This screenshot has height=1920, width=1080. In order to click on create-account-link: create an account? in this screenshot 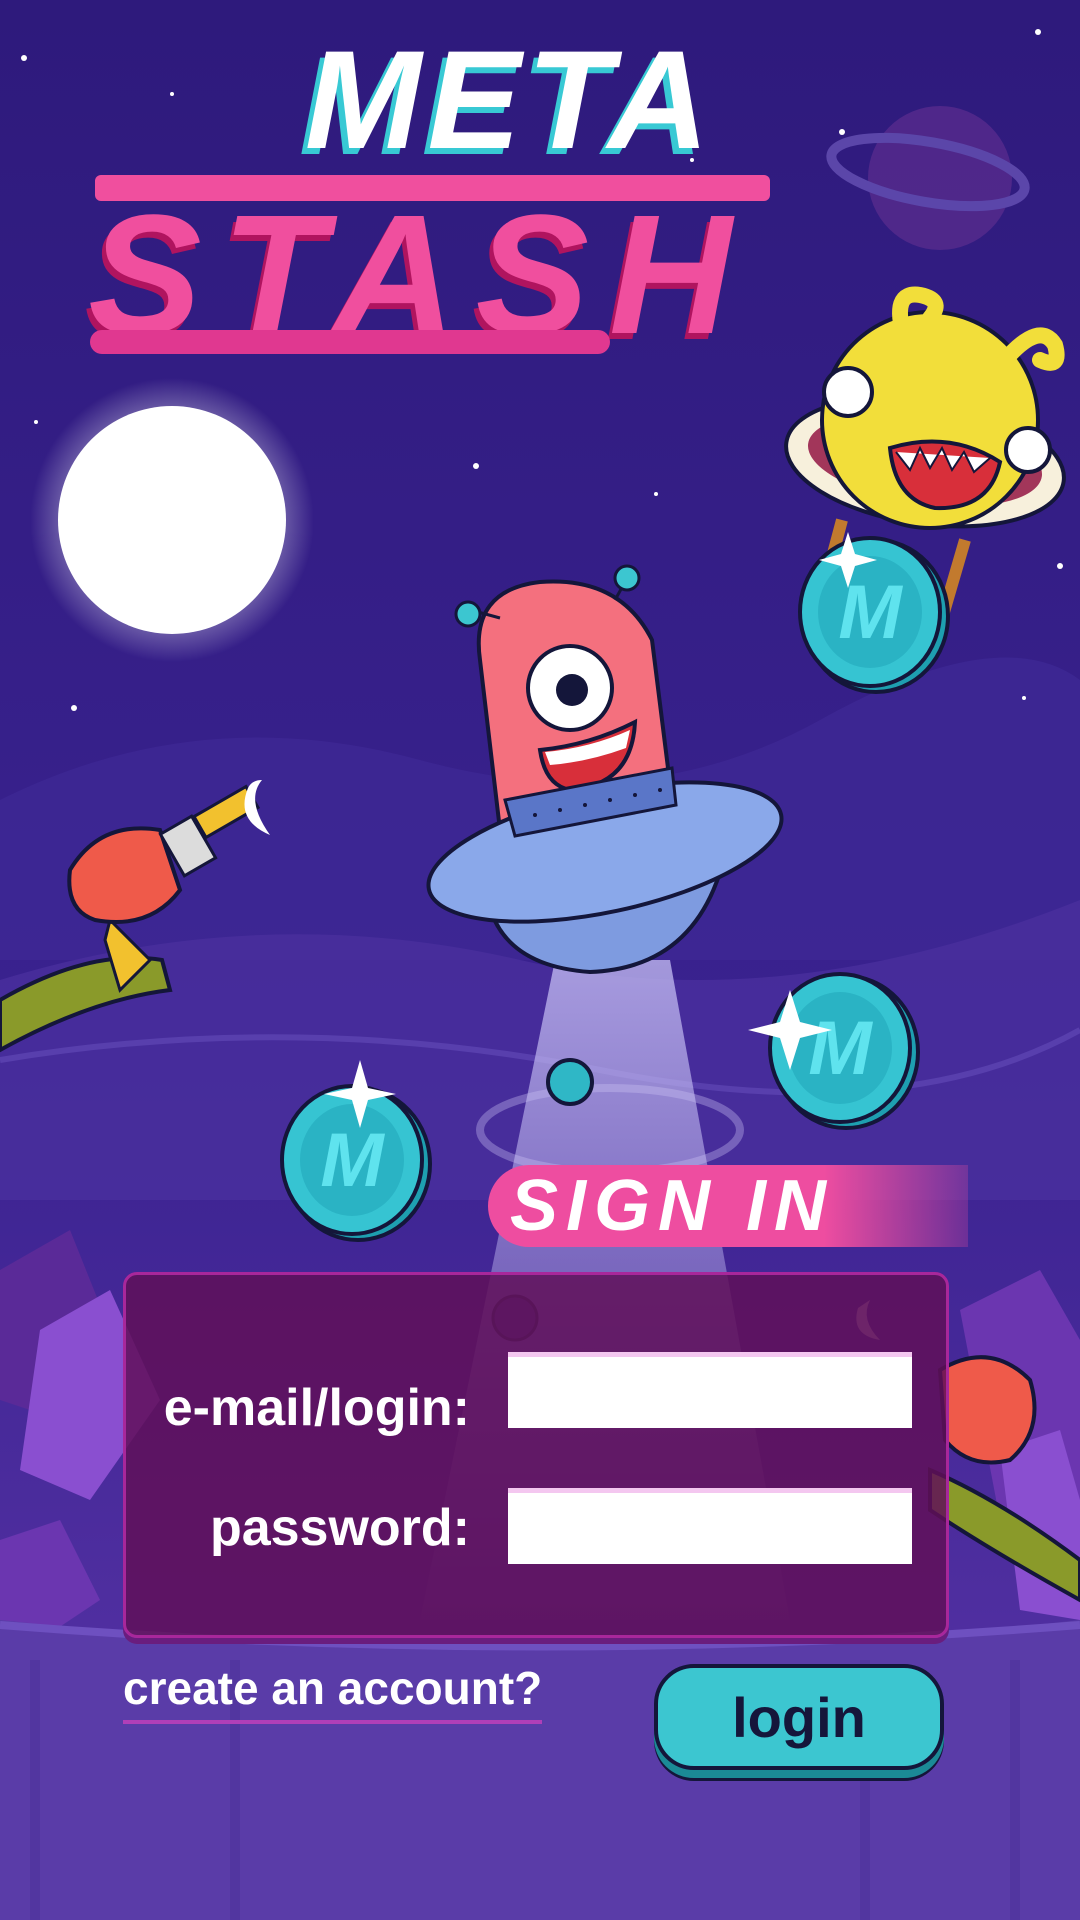, I will do `click(333, 1692)`.